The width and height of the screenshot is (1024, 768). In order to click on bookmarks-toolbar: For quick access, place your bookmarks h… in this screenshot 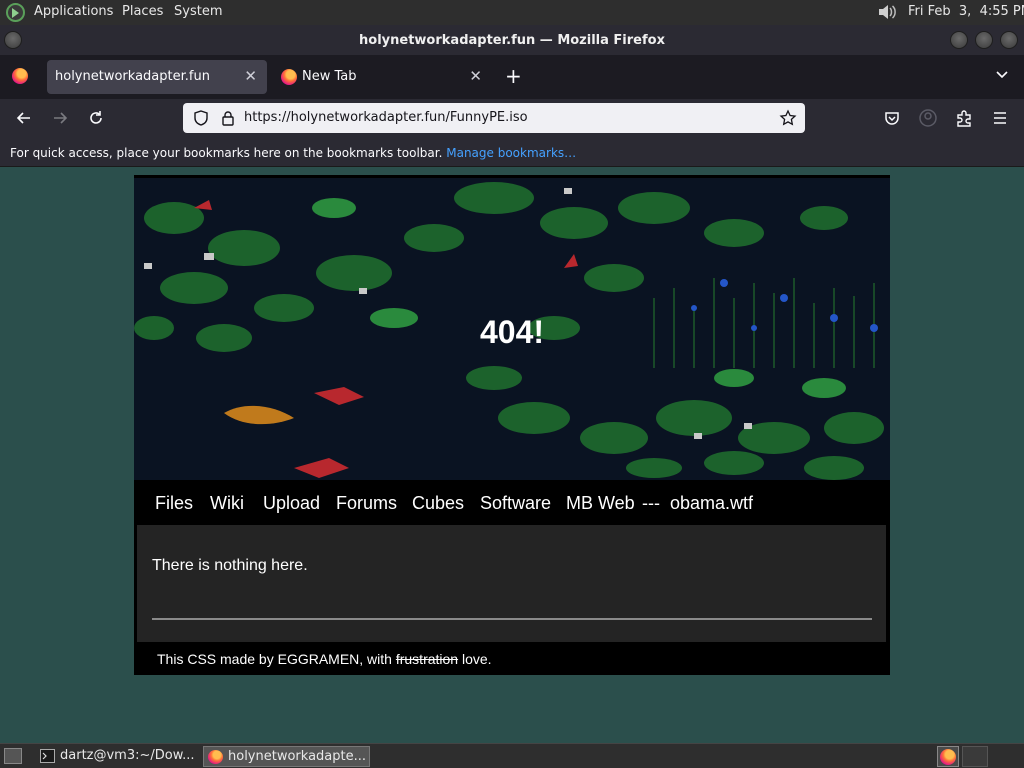, I will do `click(512, 153)`.